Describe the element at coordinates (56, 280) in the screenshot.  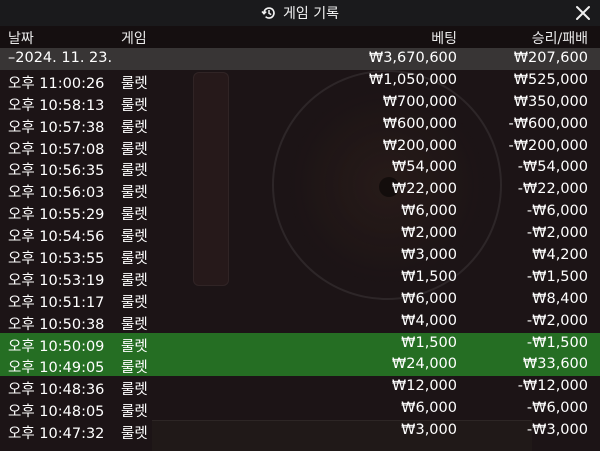
I see `row-time: 오후 10:53:19` at that location.